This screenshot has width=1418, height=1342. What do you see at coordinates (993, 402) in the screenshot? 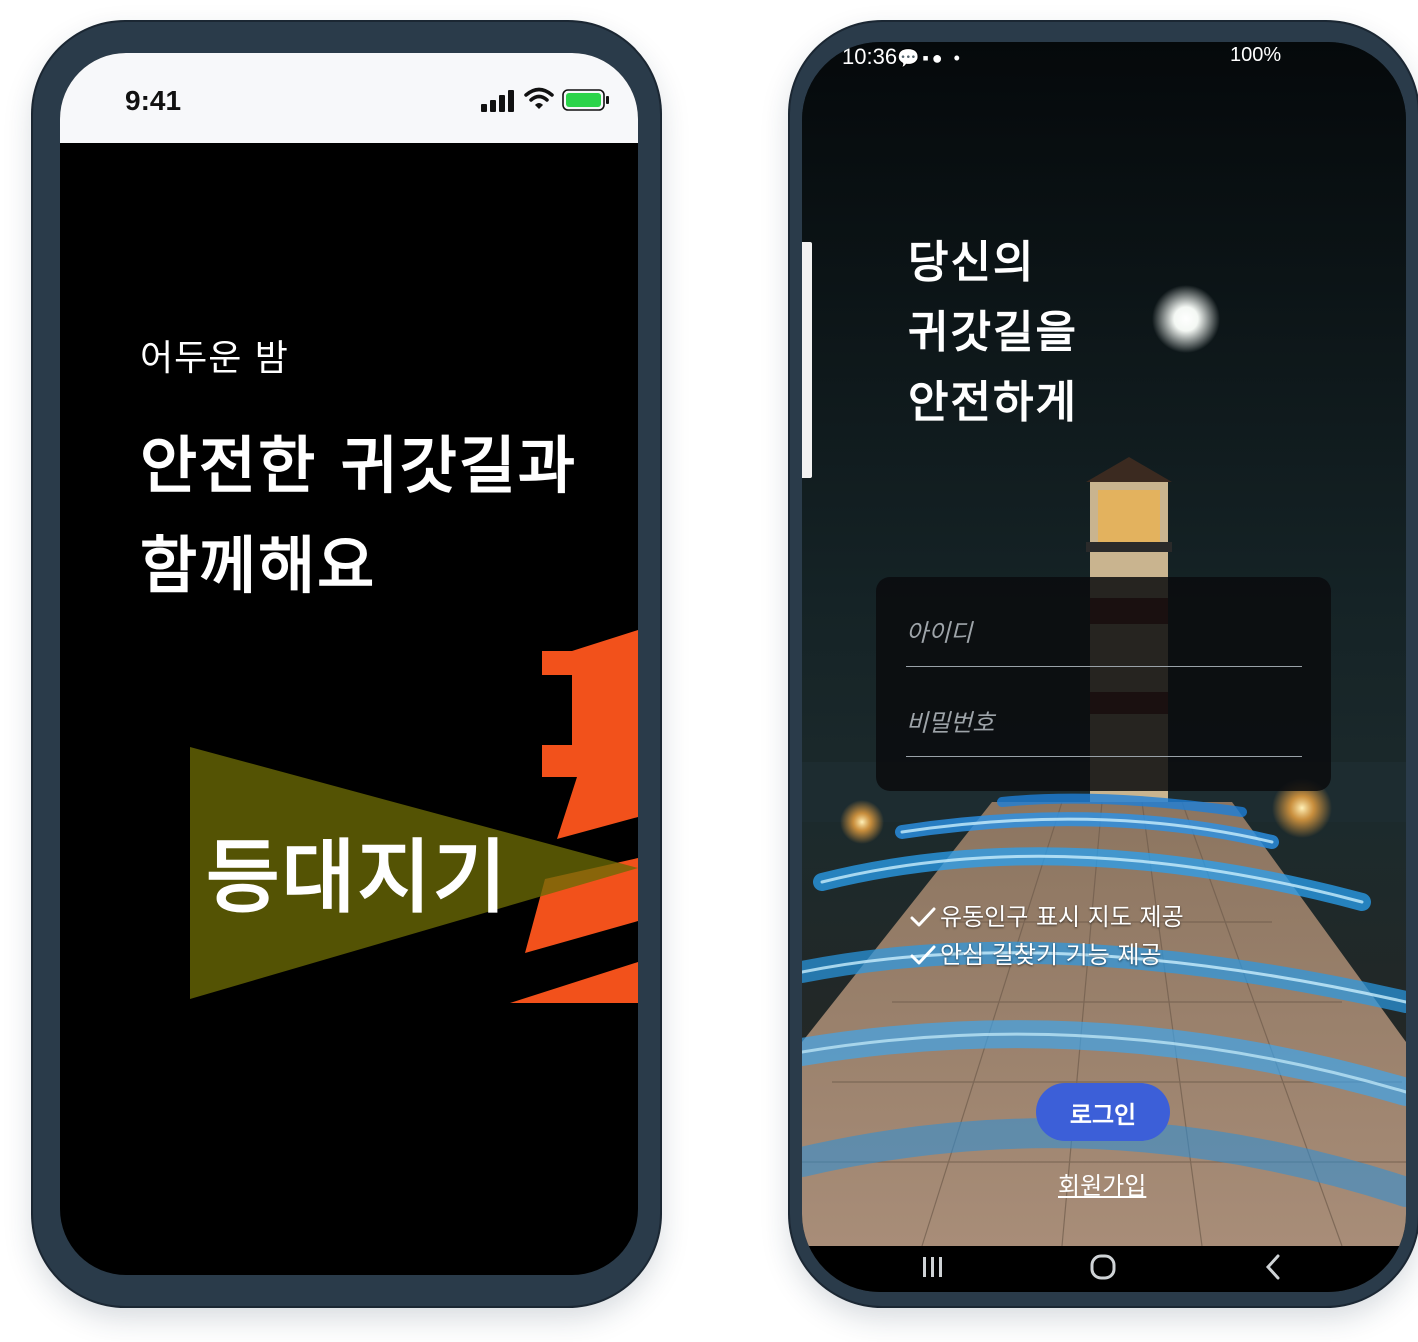
I see `hero-line-3: 안전하게` at bounding box center [993, 402].